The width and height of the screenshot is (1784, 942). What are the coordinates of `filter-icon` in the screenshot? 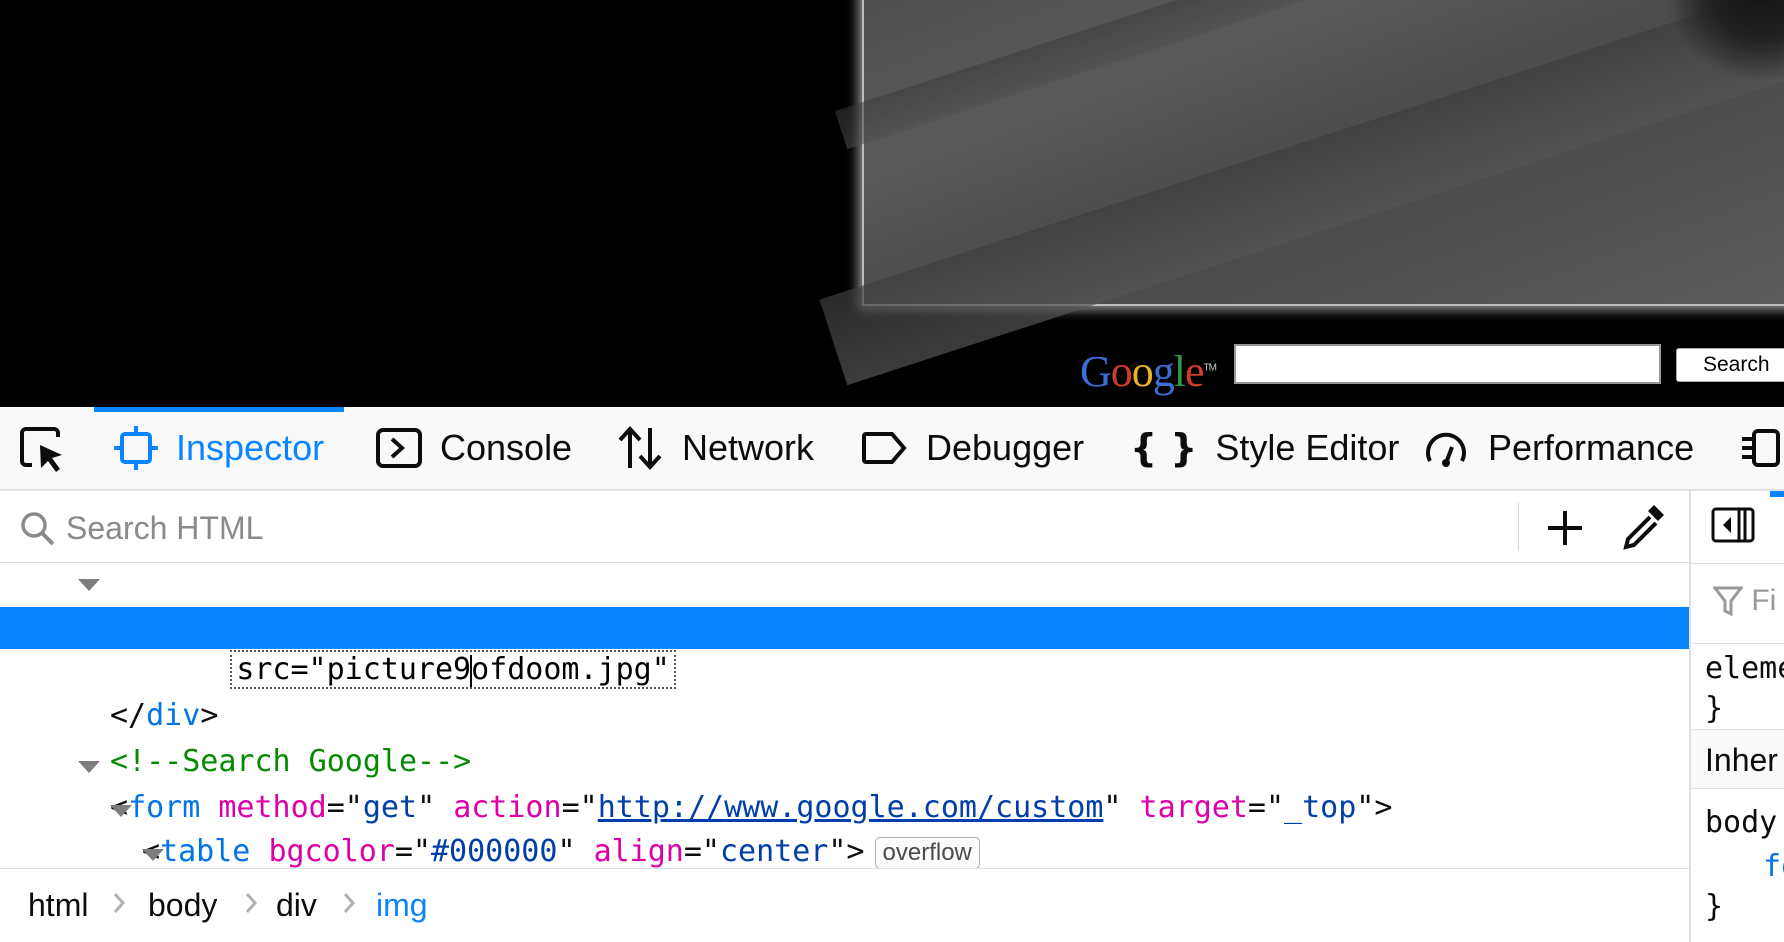 It's located at (1728, 601).